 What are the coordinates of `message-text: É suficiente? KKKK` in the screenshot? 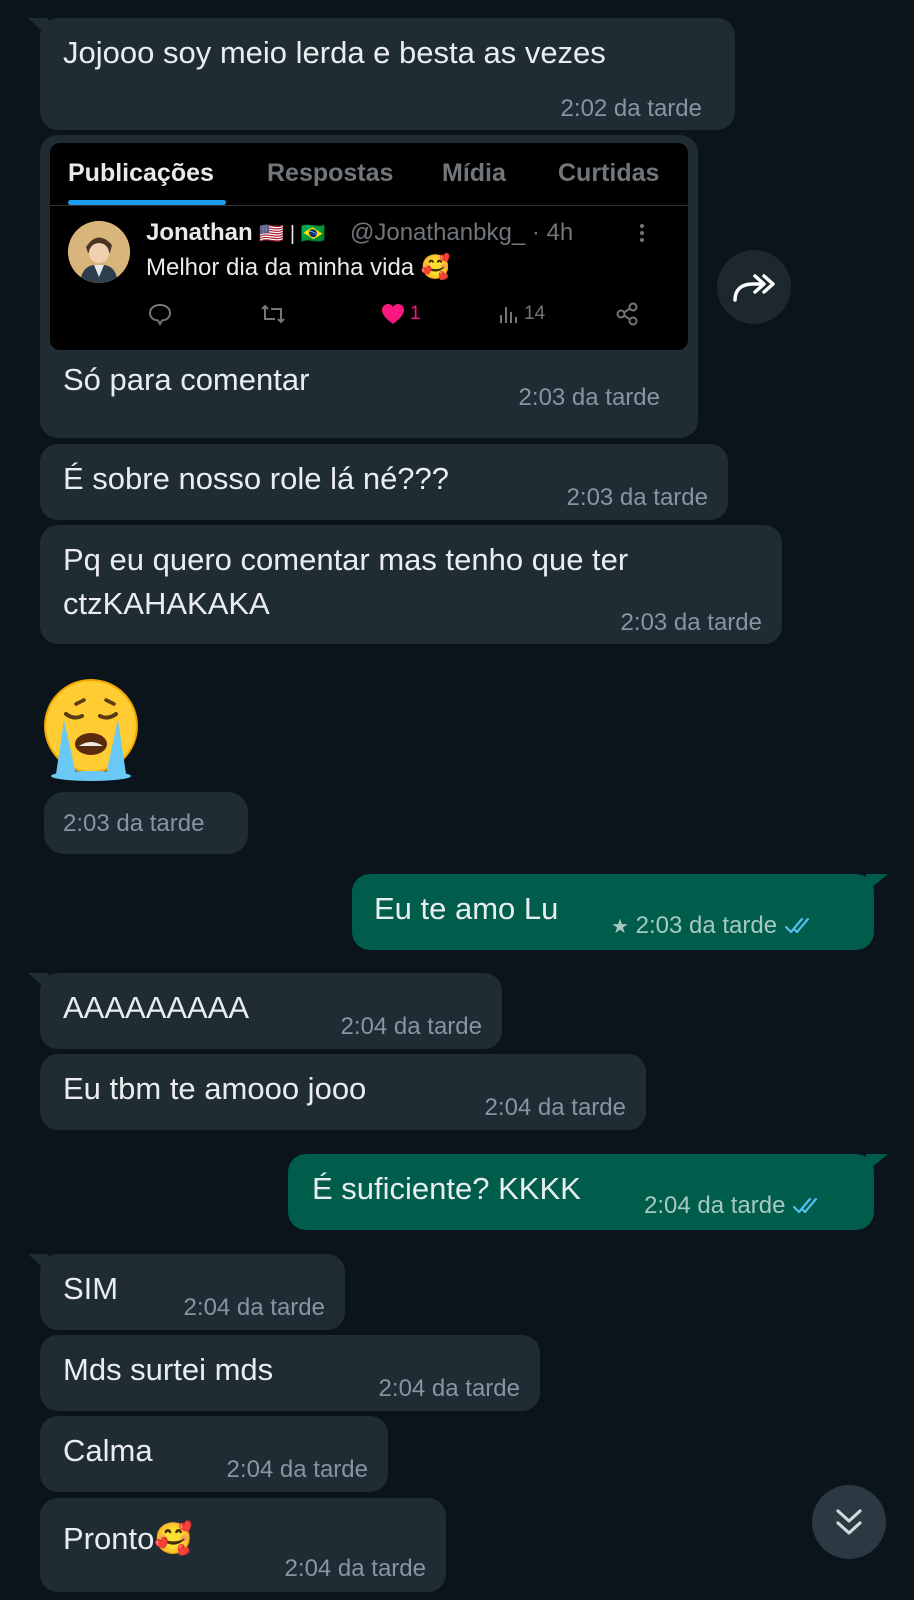 It's located at (446, 1188).